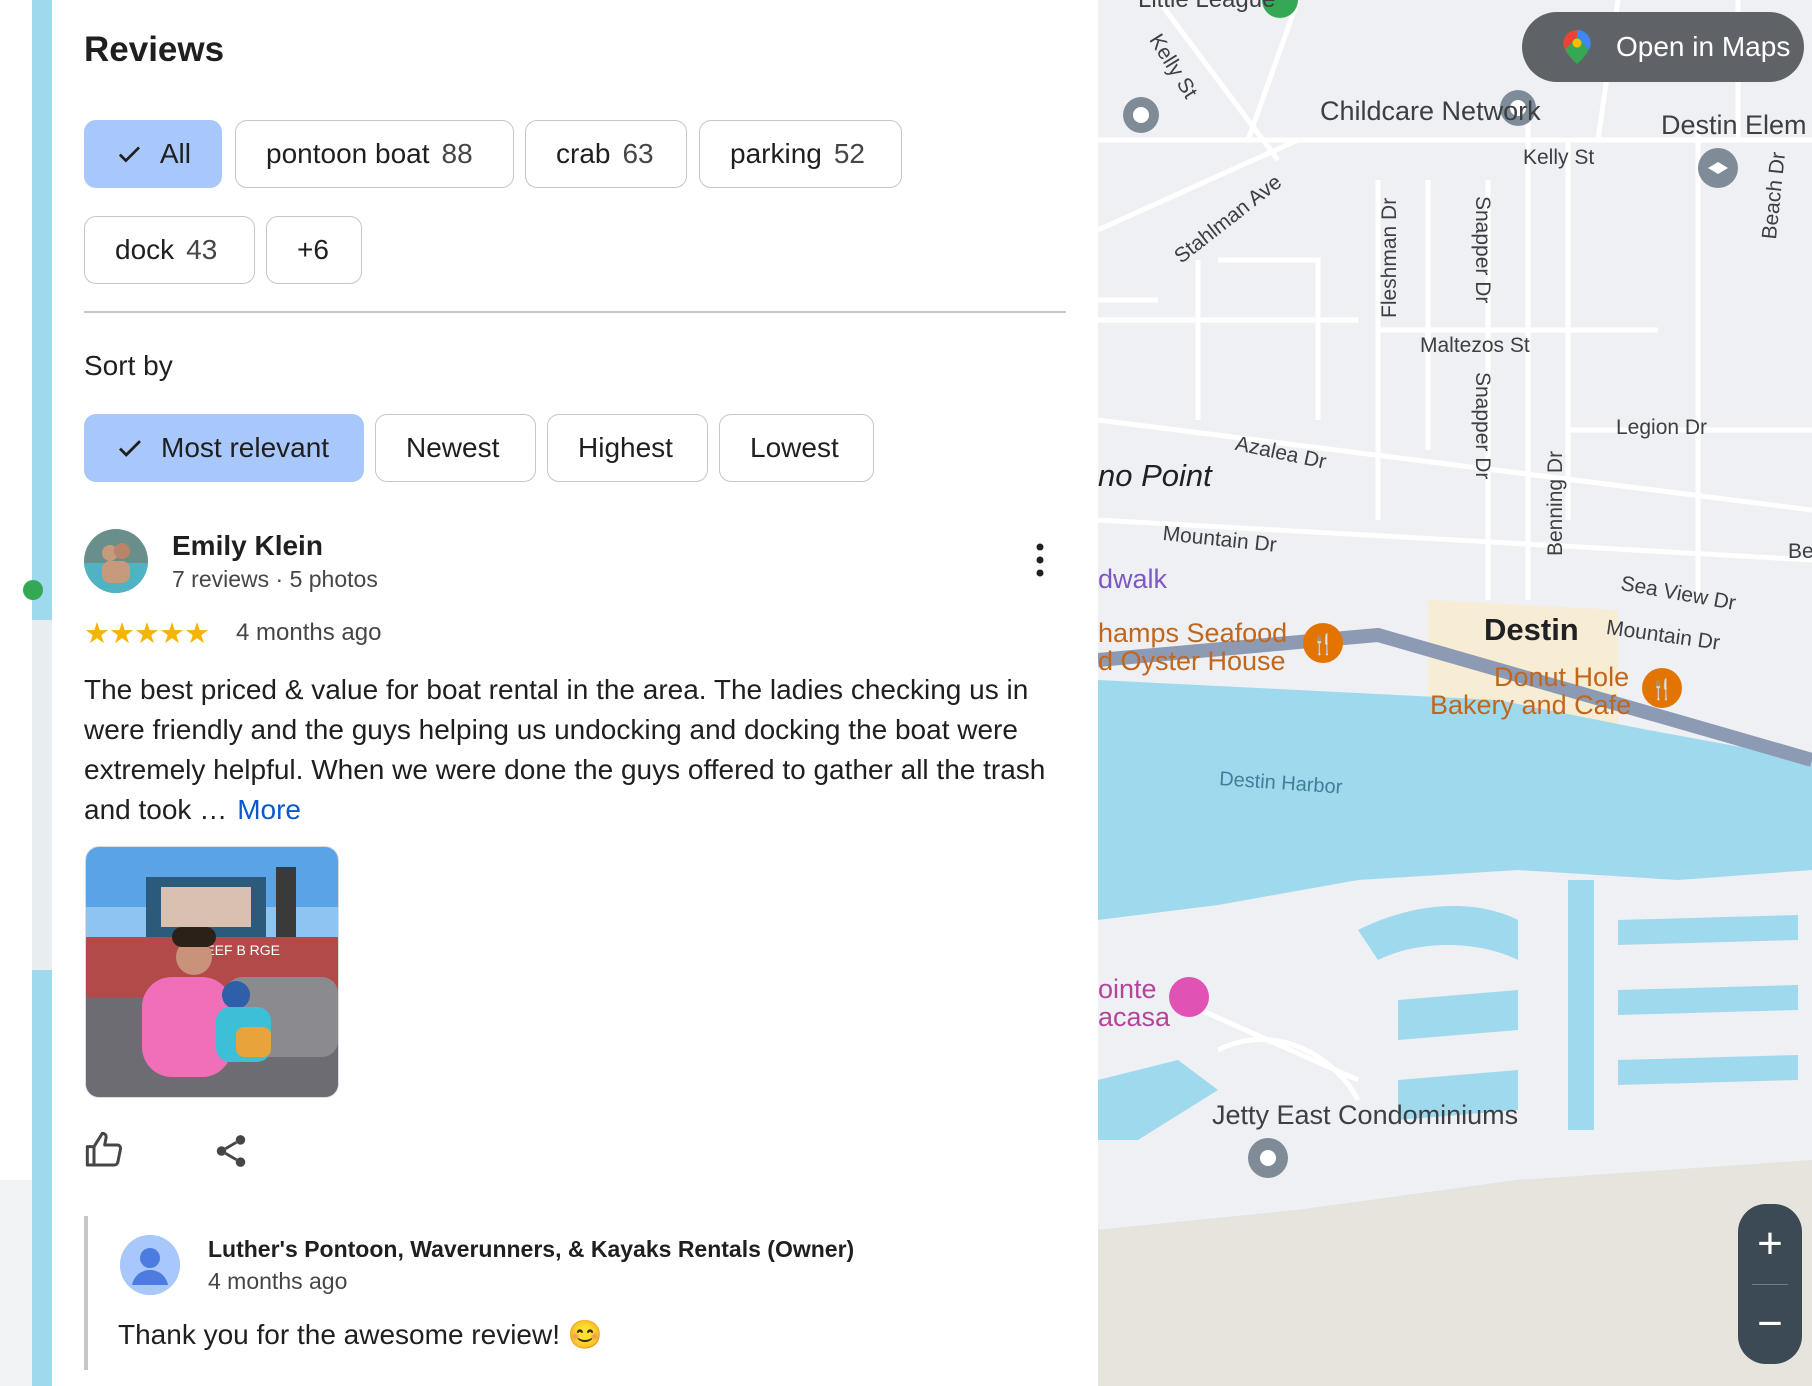  What do you see at coordinates (575, 312) in the screenshot?
I see `divider` at bounding box center [575, 312].